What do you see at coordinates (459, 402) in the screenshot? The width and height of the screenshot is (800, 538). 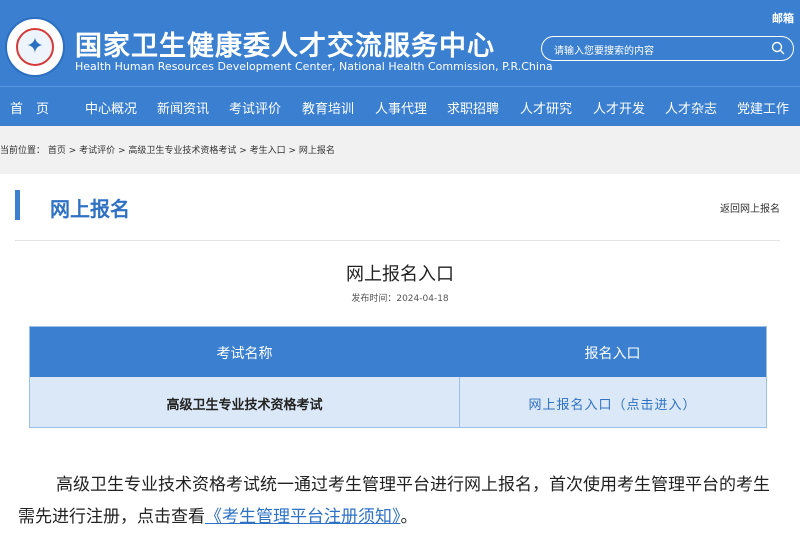 I see `table-column-divider` at bounding box center [459, 402].